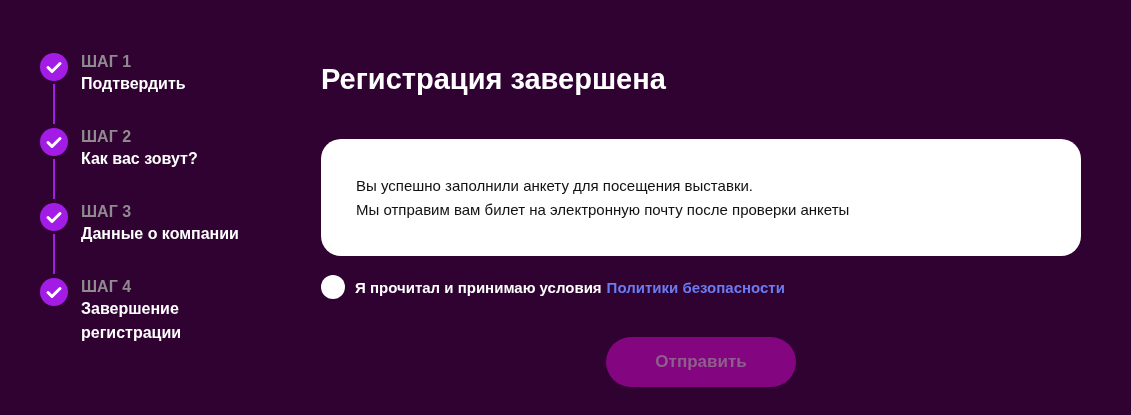 The width and height of the screenshot is (1131, 415). What do you see at coordinates (555, 186) in the screenshot?
I see `message-text: Вы успешно заполнили анкету для посещения выставки.` at bounding box center [555, 186].